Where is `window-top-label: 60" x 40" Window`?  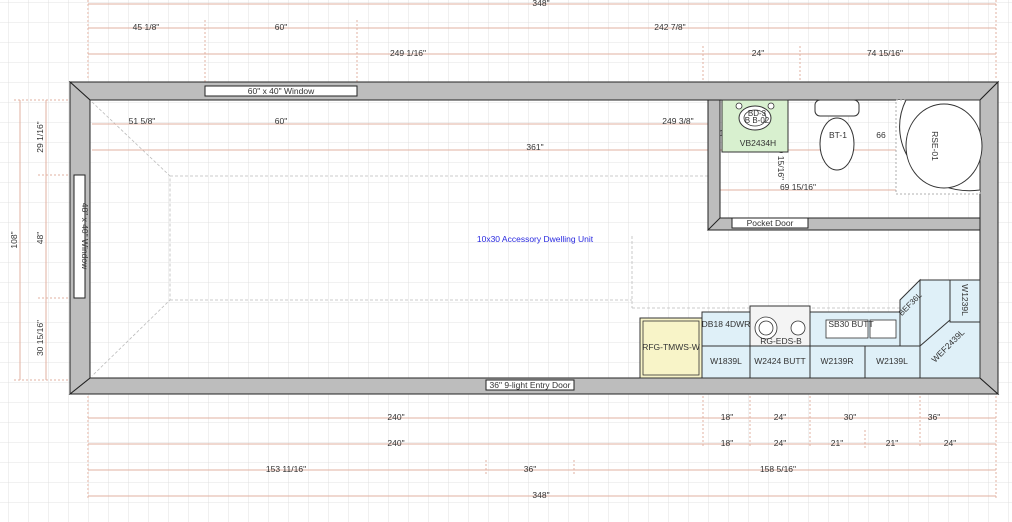 window-top-label: 60" x 40" Window is located at coordinates (281, 91).